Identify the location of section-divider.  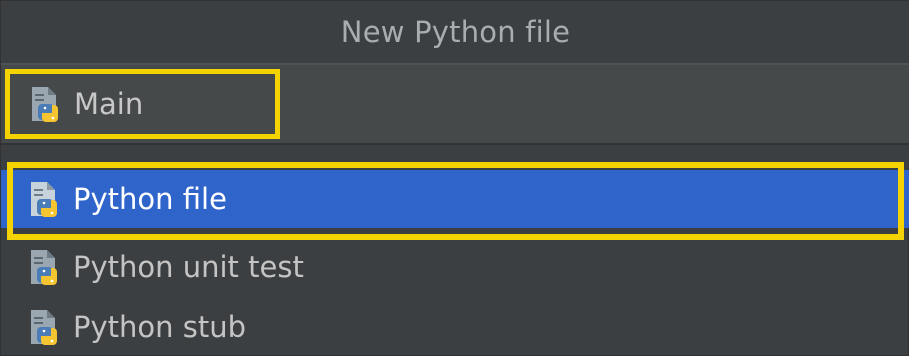
(455, 155).